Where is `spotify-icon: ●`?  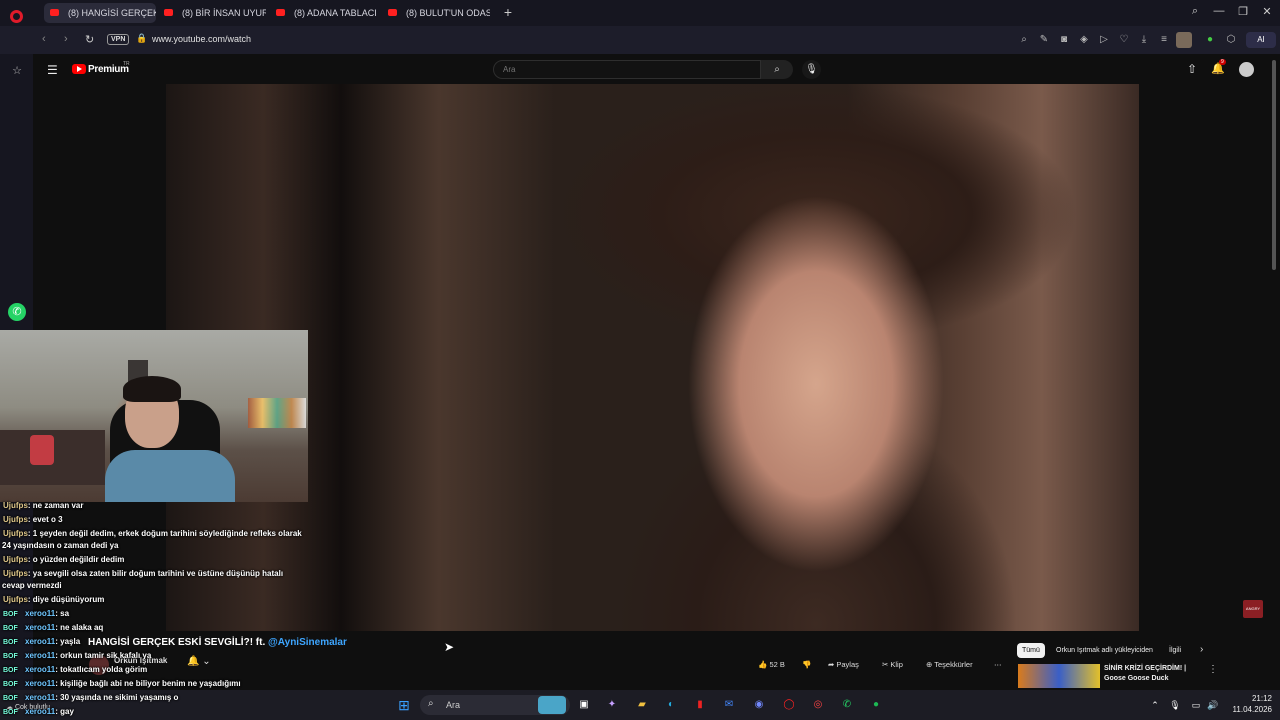 spotify-icon: ● is located at coordinates (876, 705).